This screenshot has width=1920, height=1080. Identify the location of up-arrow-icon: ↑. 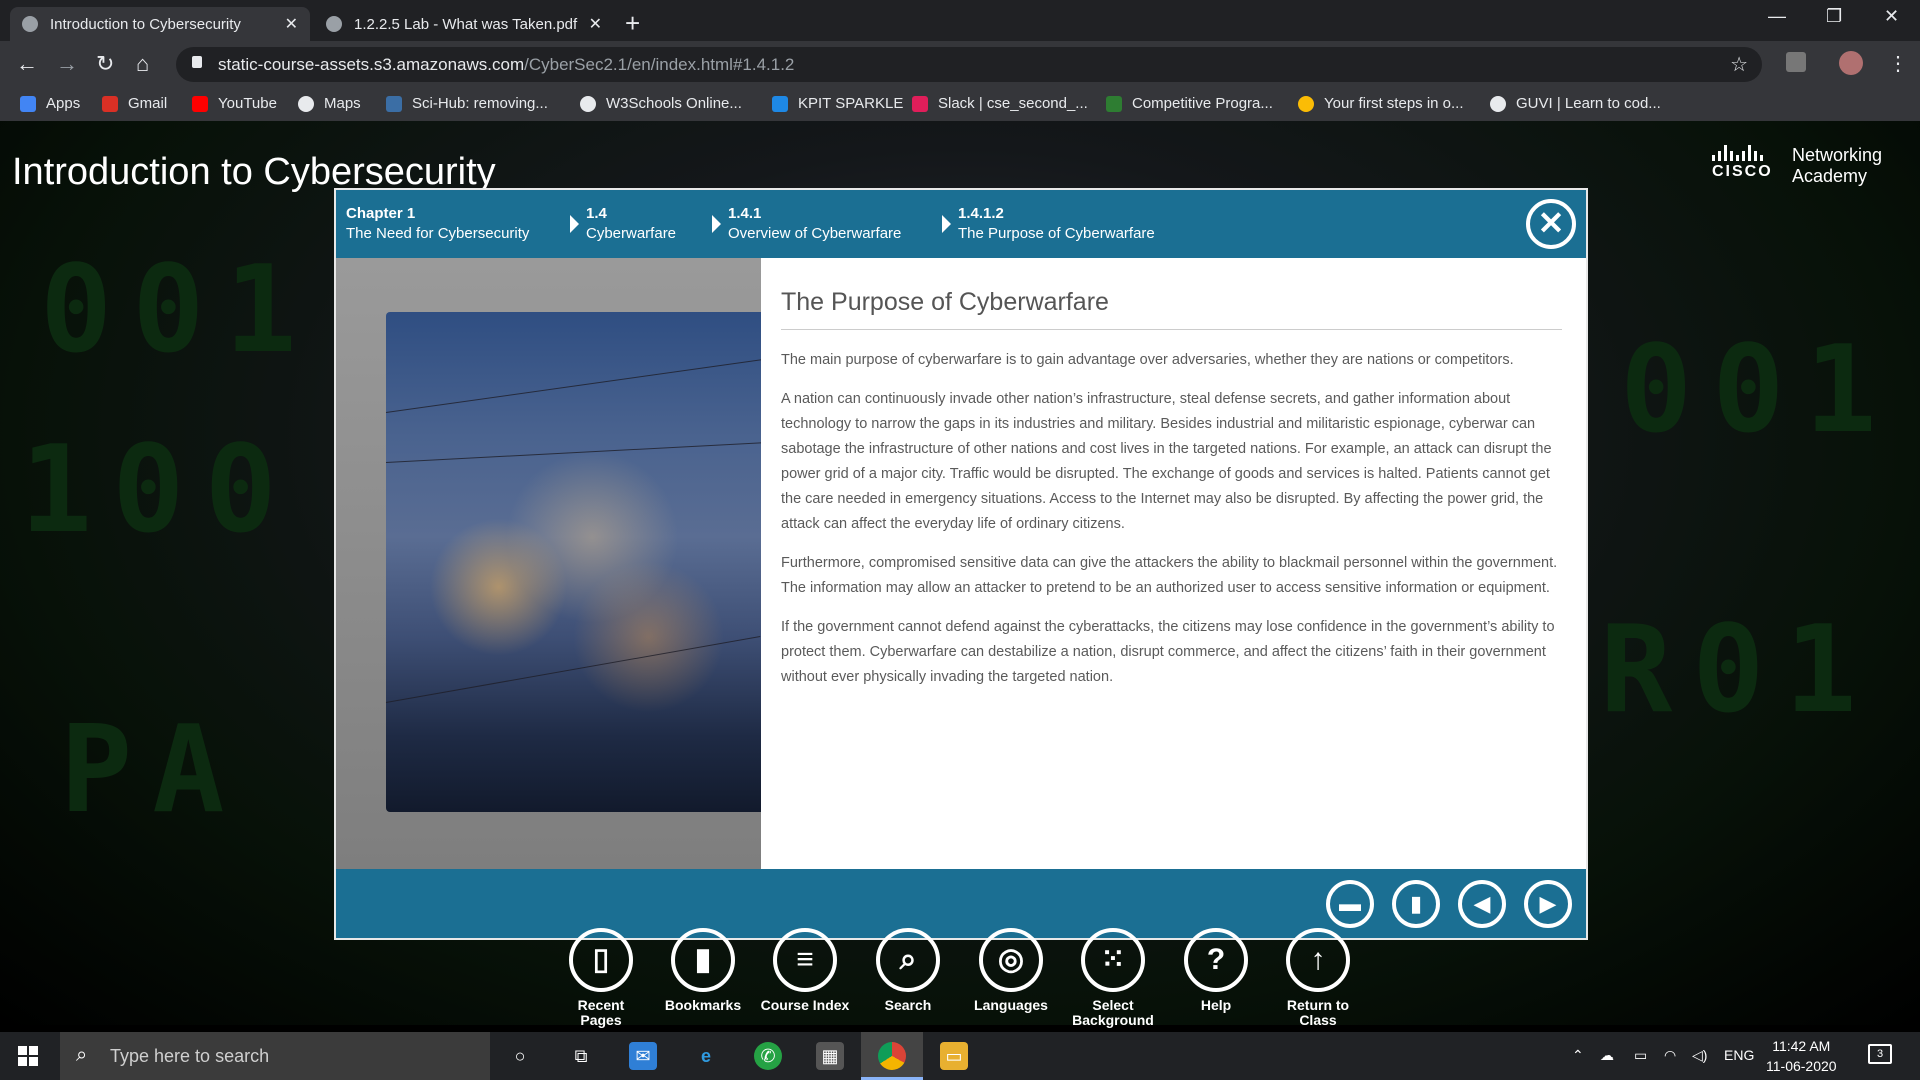
(1318, 960).